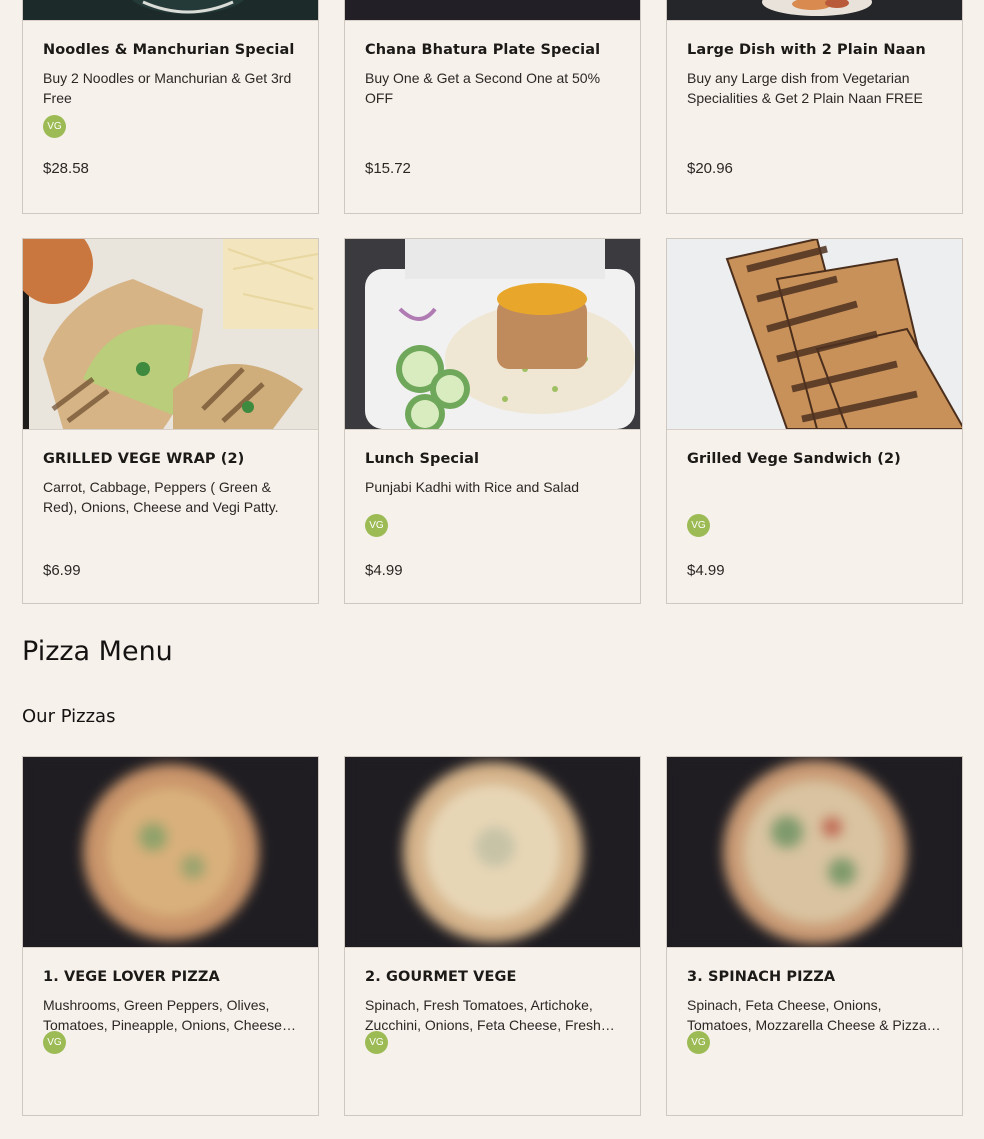  I want to click on menu-item-card: Grilled Vege Sandwich (2) VG $4.99, so click(814, 421).